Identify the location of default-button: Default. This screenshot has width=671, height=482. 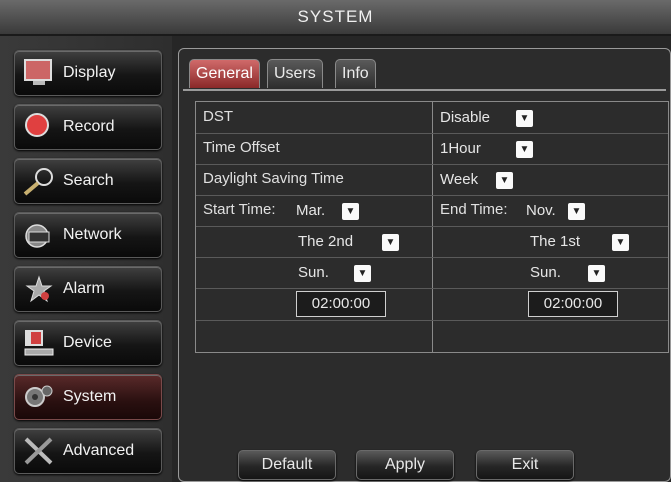
(287, 465).